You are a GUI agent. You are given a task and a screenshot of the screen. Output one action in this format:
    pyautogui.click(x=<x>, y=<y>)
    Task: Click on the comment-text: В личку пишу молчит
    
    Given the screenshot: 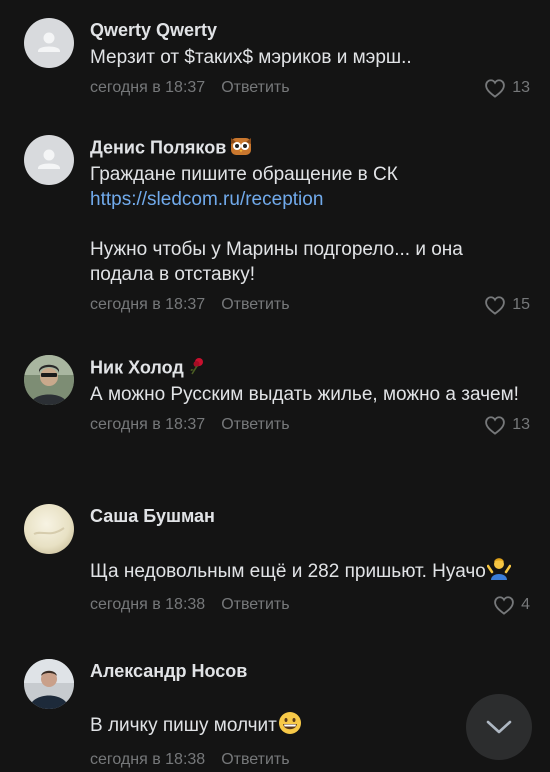 What is the action you would take?
    pyautogui.click(x=310, y=714)
    